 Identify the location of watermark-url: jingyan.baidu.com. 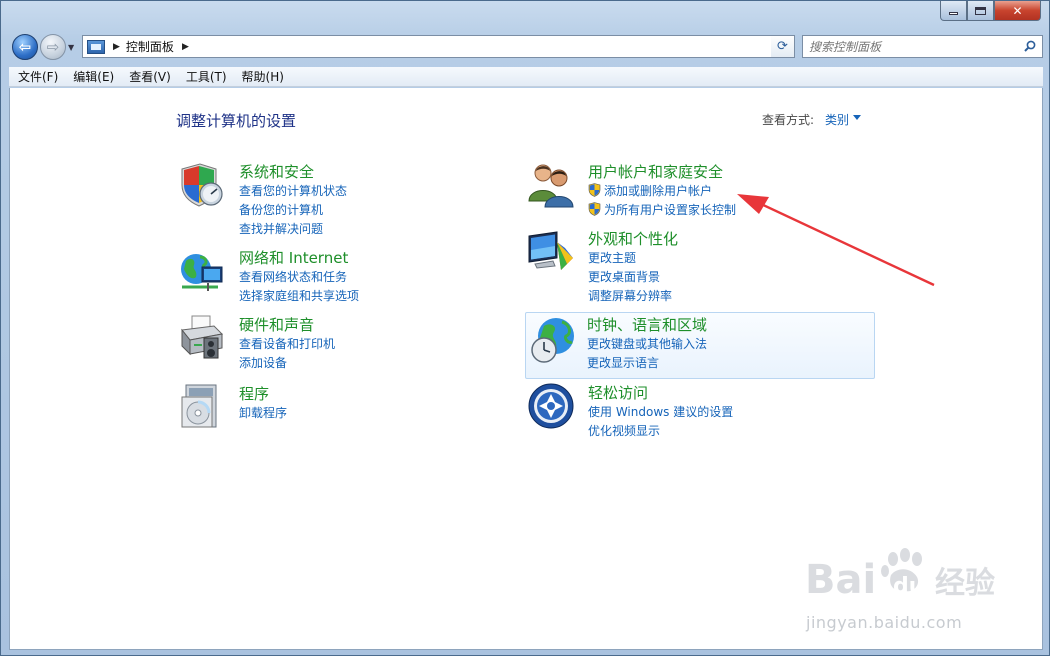
(884, 622).